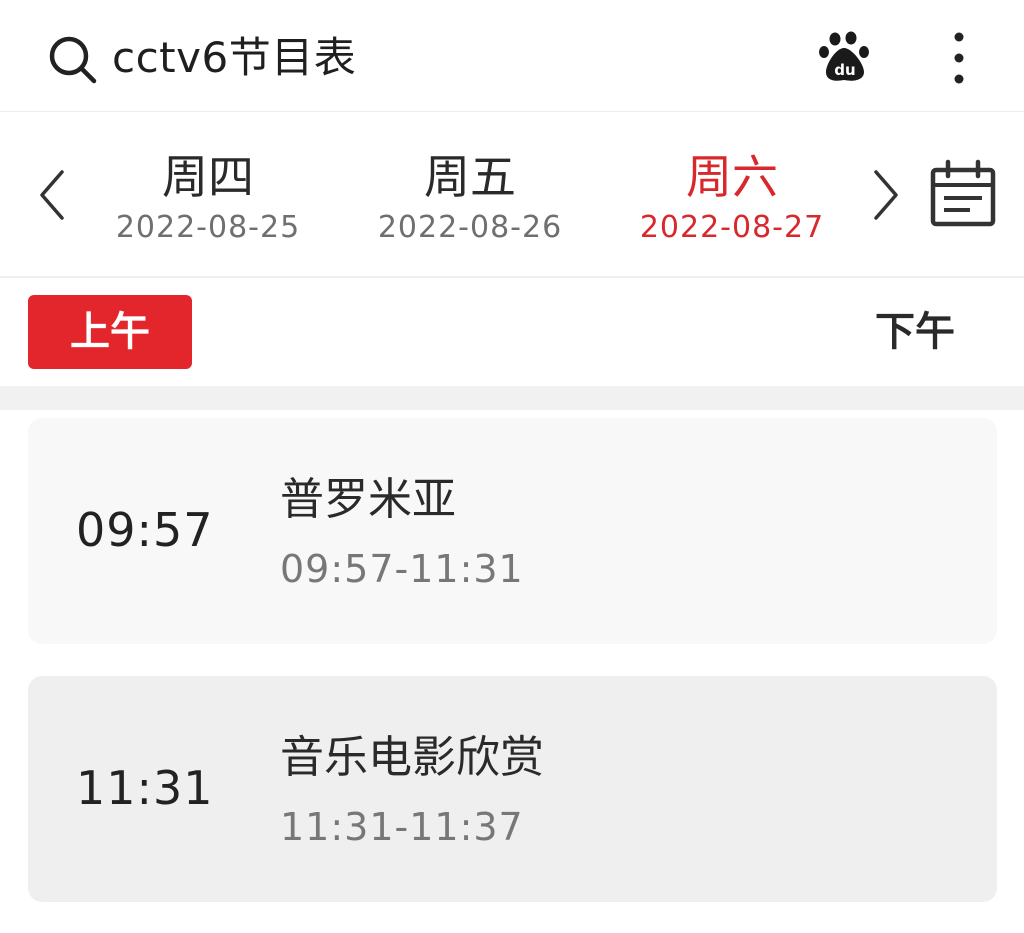 This screenshot has height=933, width=1024. Describe the element at coordinates (402, 827) in the screenshot. I see `program-time-range: 11:31-11:37` at that location.